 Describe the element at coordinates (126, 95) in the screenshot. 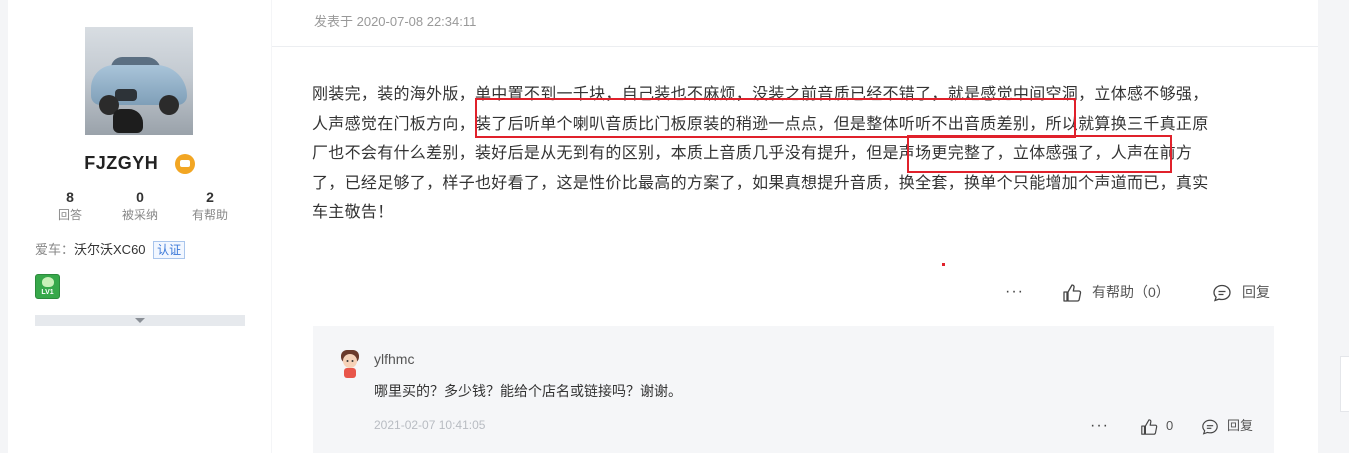

I see `avatar-car-grille` at that location.